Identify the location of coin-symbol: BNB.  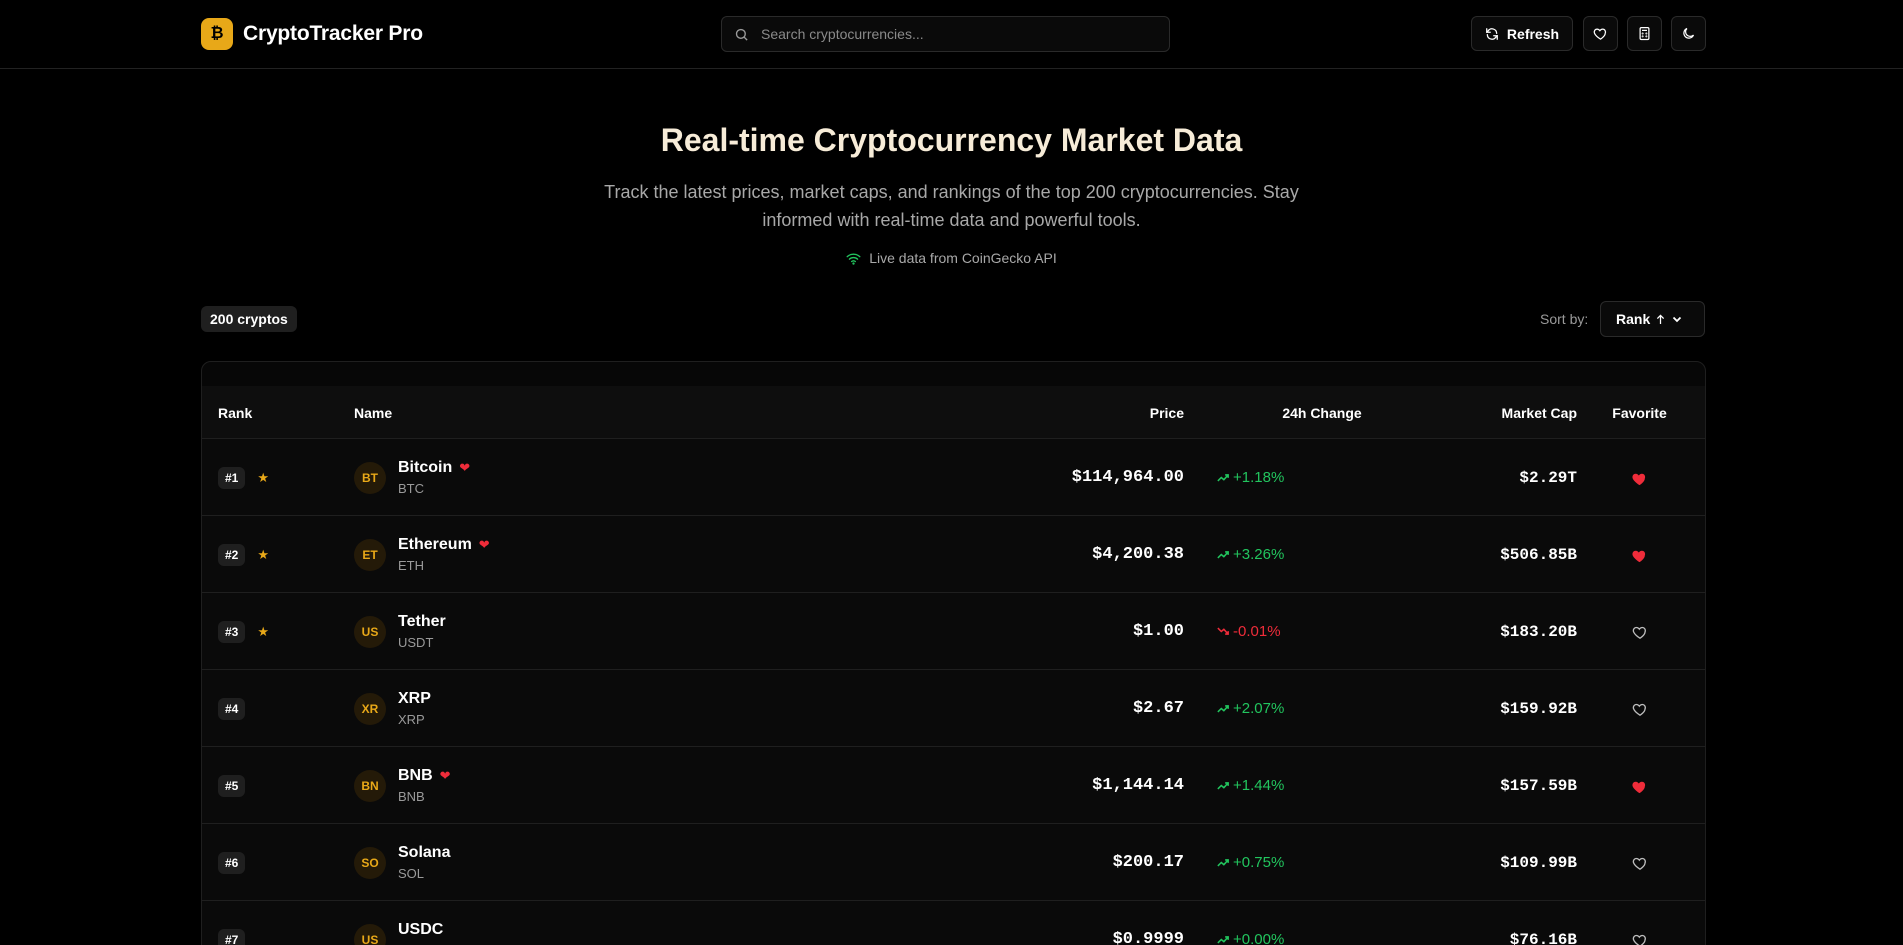
(411, 796).